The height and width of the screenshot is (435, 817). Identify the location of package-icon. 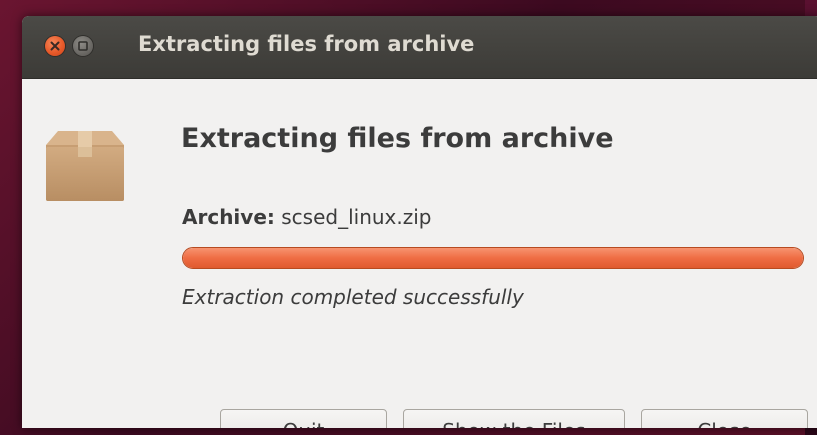
(85, 166).